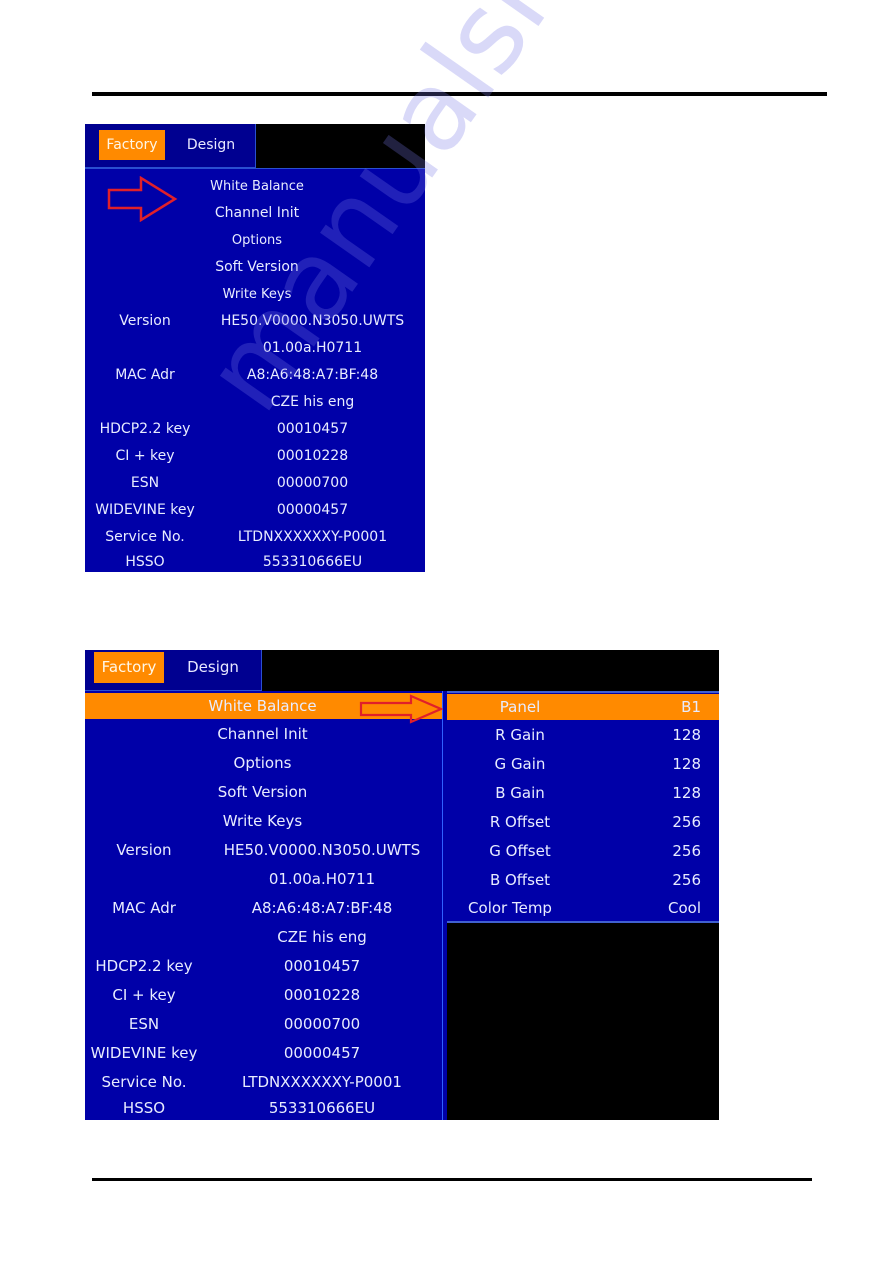 The width and height of the screenshot is (893, 1263). What do you see at coordinates (312, 483) in the screenshot?
I see `info-value: 00000700` at bounding box center [312, 483].